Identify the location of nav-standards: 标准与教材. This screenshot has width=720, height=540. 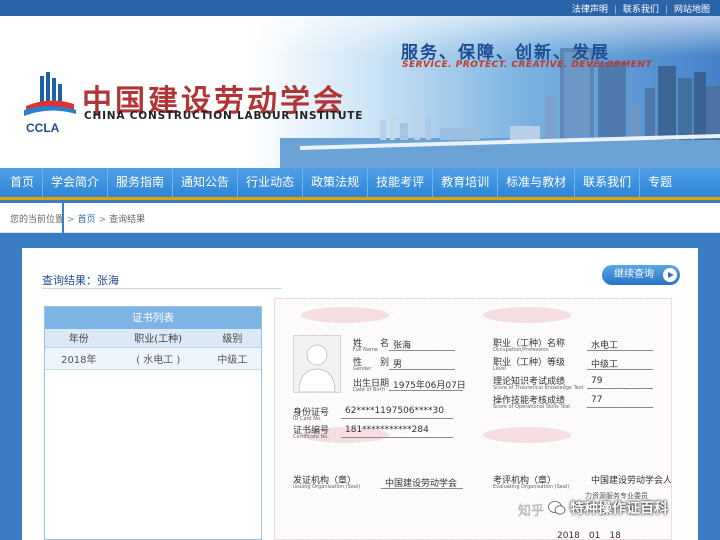
(537, 182).